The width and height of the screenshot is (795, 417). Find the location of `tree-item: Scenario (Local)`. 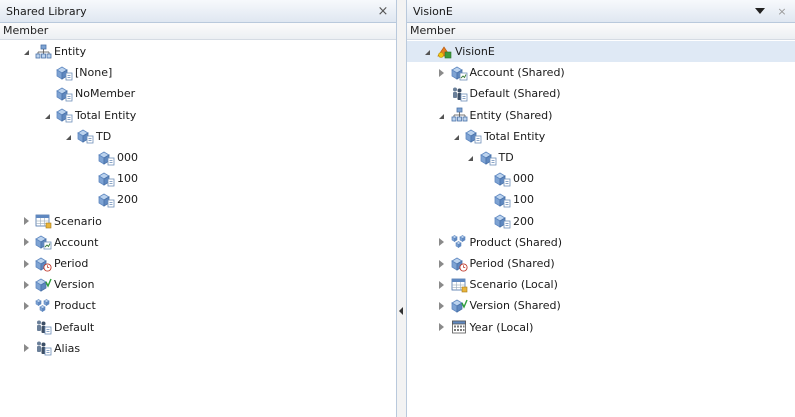

tree-item: Scenario (Local) is located at coordinates (482, 284).